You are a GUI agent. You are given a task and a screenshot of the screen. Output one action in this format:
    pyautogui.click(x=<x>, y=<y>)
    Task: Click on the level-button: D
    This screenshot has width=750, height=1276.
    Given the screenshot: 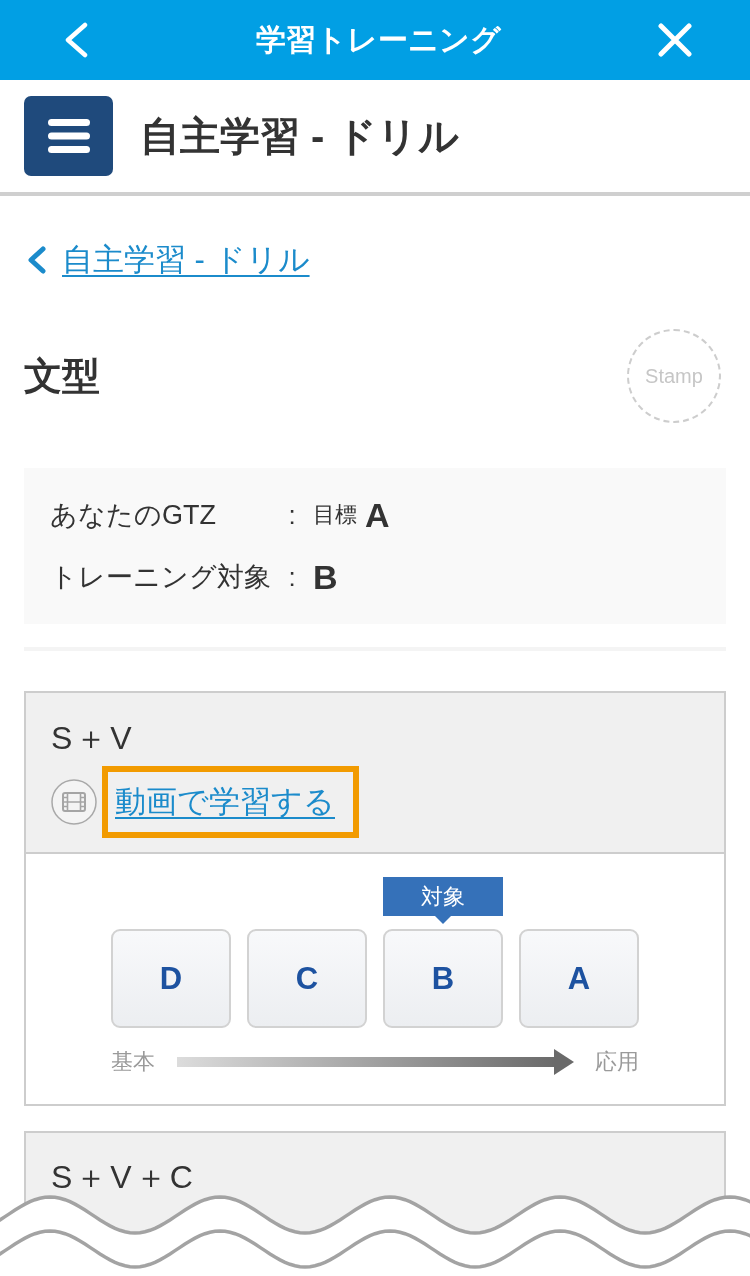 What is the action you would take?
    pyautogui.click(x=171, y=978)
    